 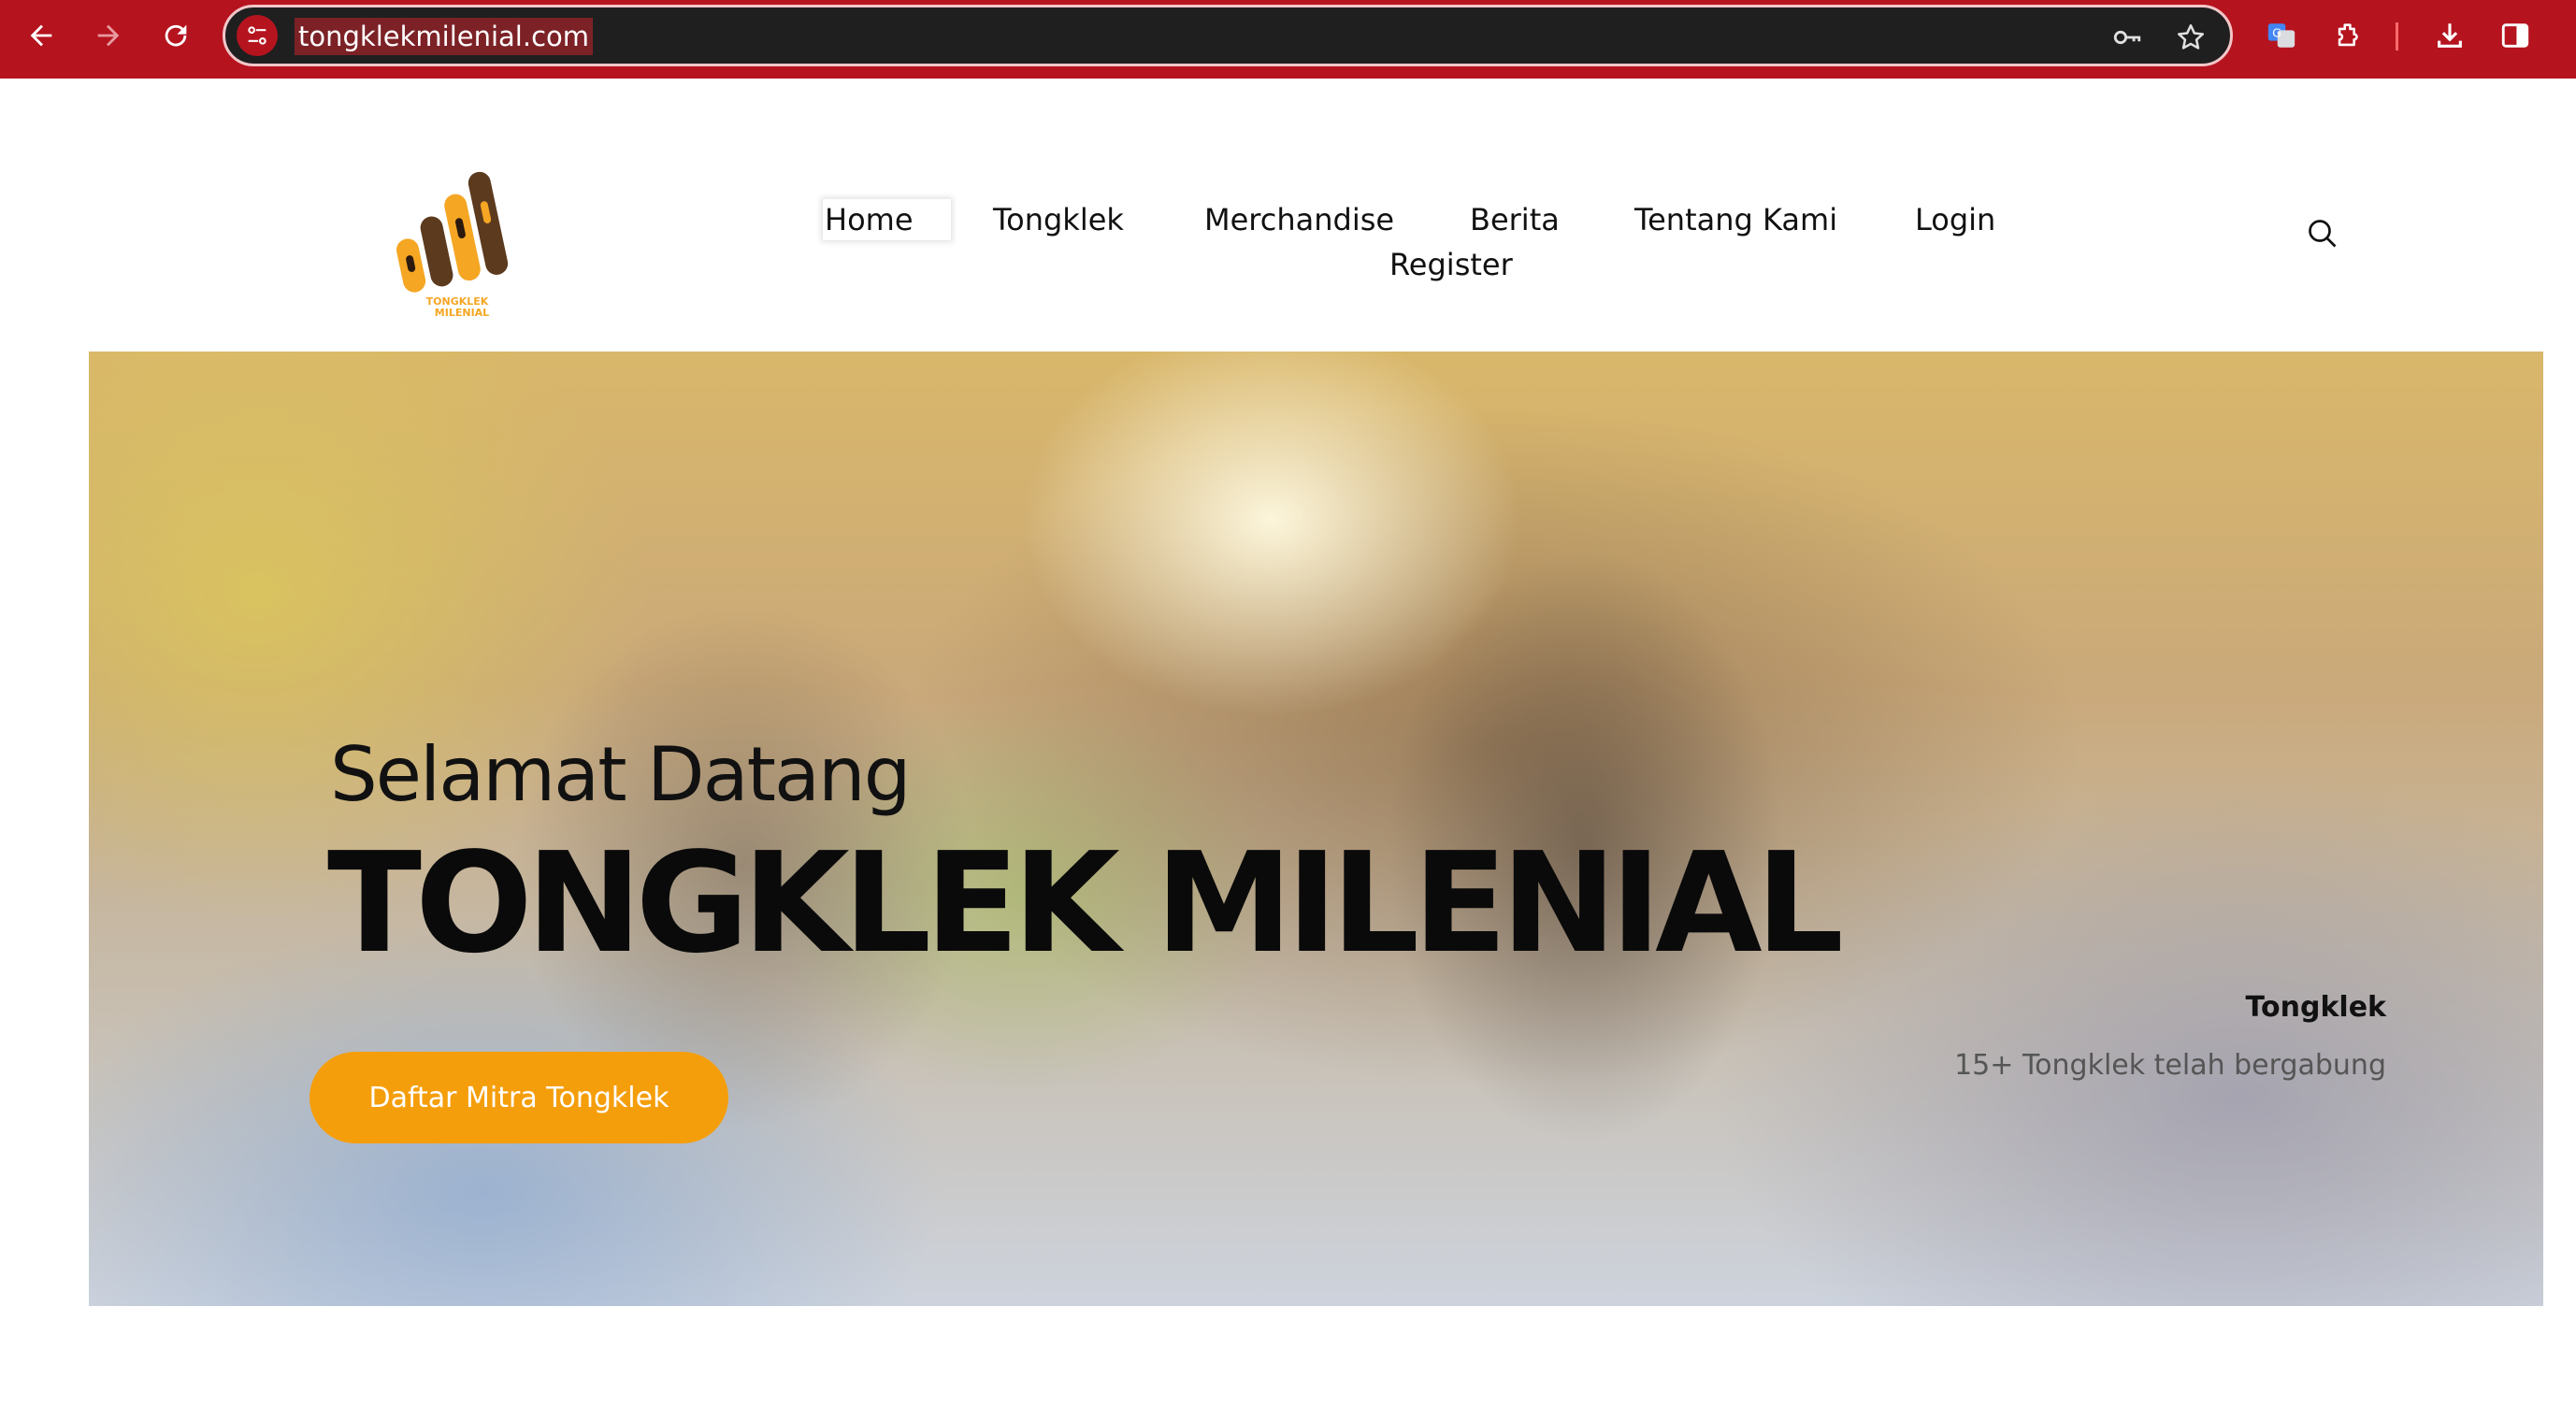 I want to click on bookmark-button, so click(x=2191, y=37).